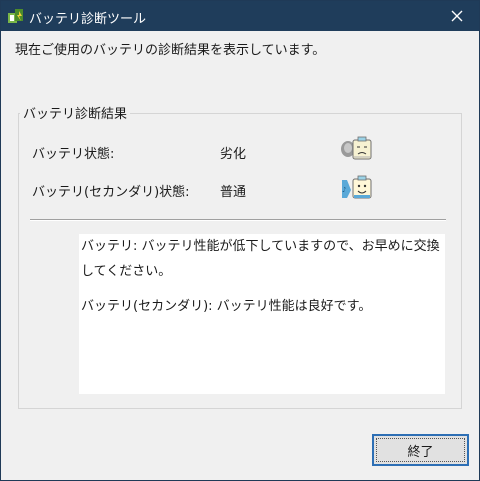 This screenshot has height=481, width=480. What do you see at coordinates (260, 259) in the screenshot?
I see `message-line-primary: バッテリ: バッテリ性能が低下していますので、お早めに交換してください。` at bounding box center [260, 259].